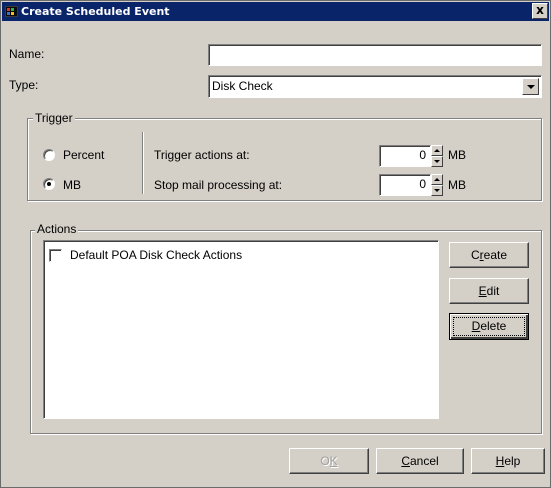  I want to click on type-select: Disk Check, so click(375, 86).